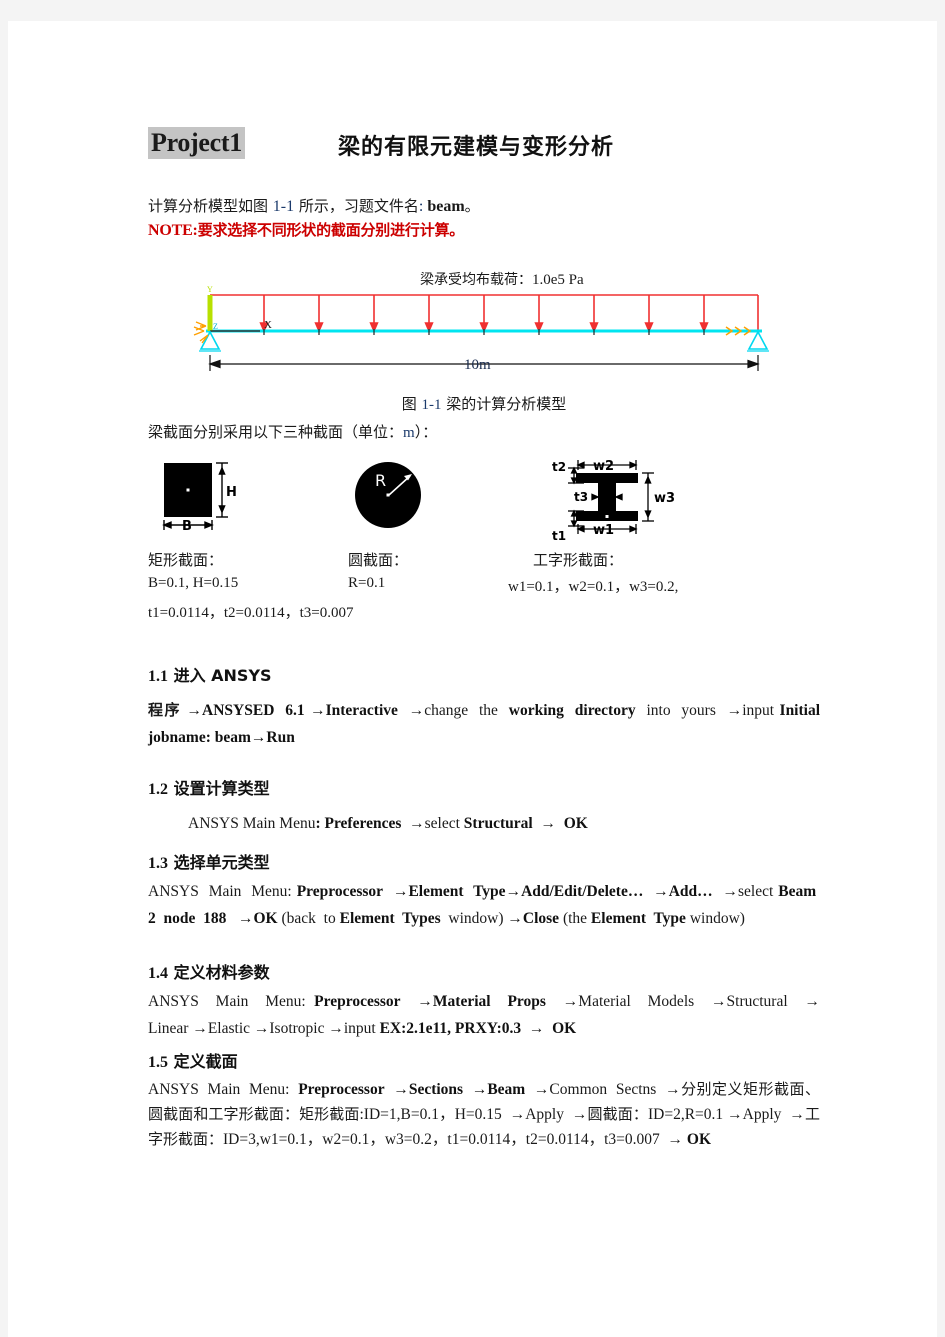 This screenshot has height=1337, width=945. What do you see at coordinates (221, 788) in the screenshot?
I see `section-title-1-2: 设置计算类型` at bounding box center [221, 788].